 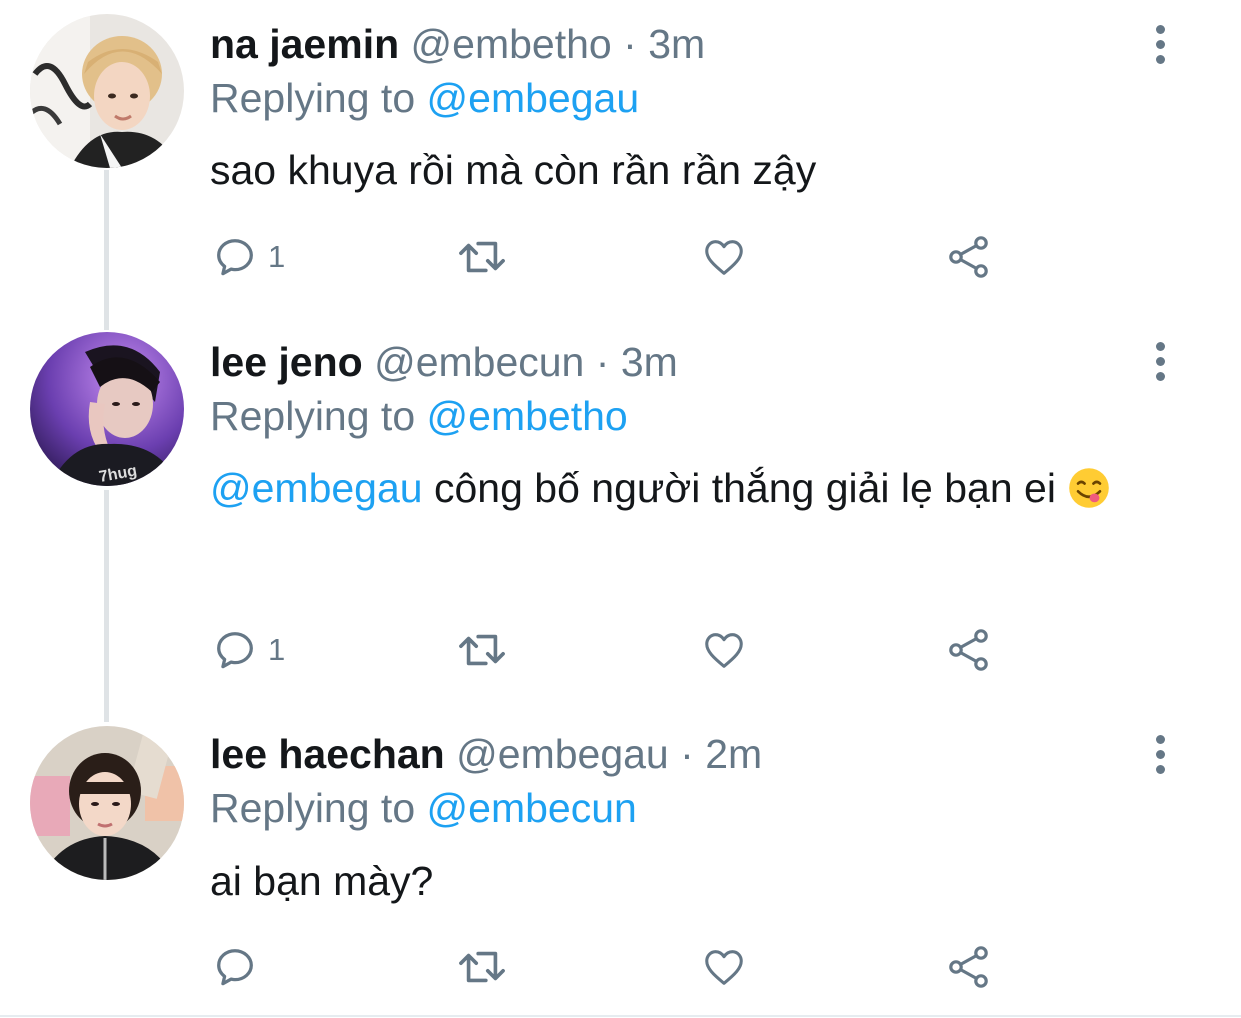 What do you see at coordinates (533, 98) in the screenshot?
I see `reply-mention-link: @embegau` at bounding box center [533, 98].